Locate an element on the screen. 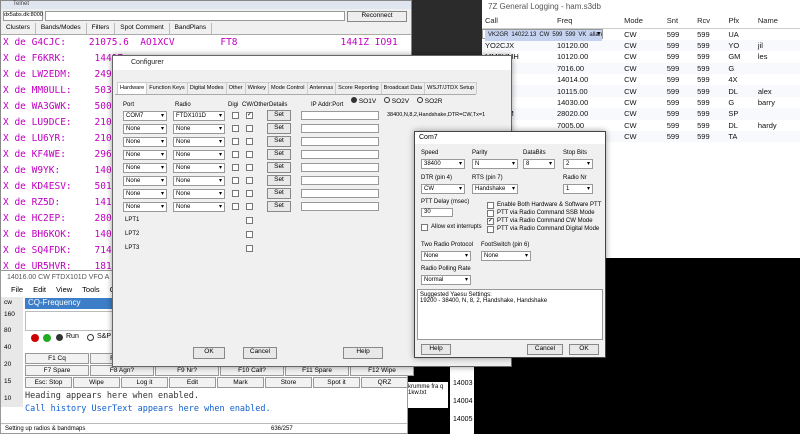 This screenshot has height=434, width=800. function-key-button: Store is located at coordinates (288, 382).